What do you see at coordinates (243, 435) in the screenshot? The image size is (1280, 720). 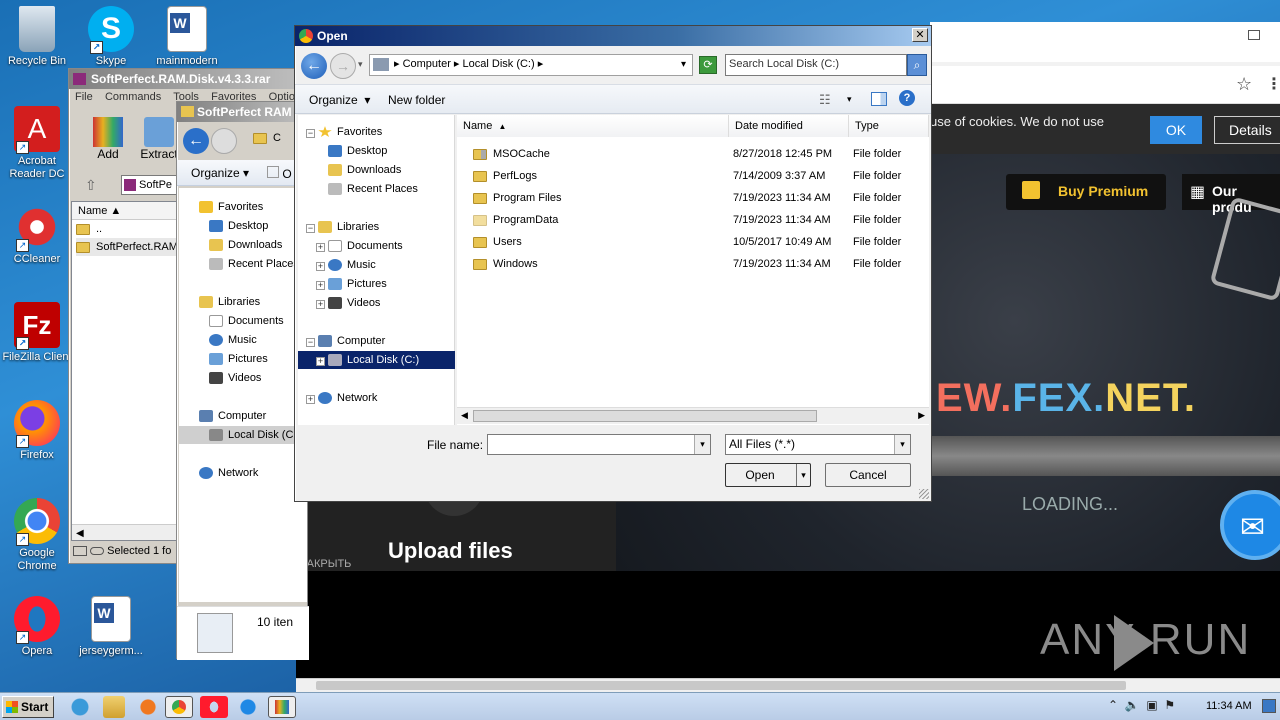 I see `tree-local-disk: Local Disk (C:` at bounding box center [243, 435].